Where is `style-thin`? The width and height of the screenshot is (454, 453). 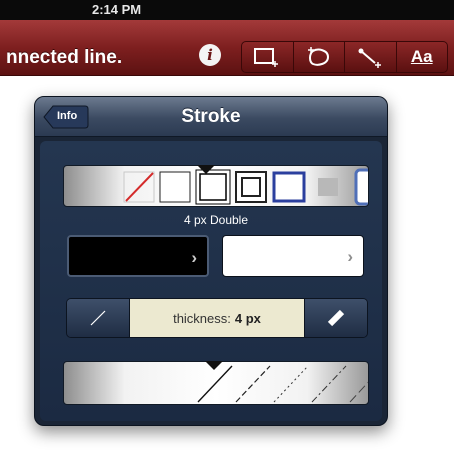
style-thin is located at coordinates (175, 187).